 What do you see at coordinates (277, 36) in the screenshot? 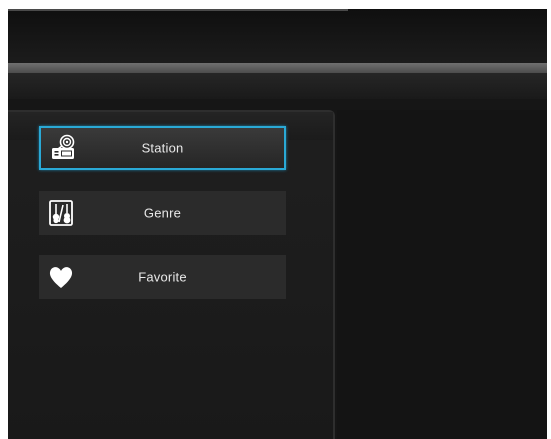
I see `header-band` at bounding box center [277, 36].